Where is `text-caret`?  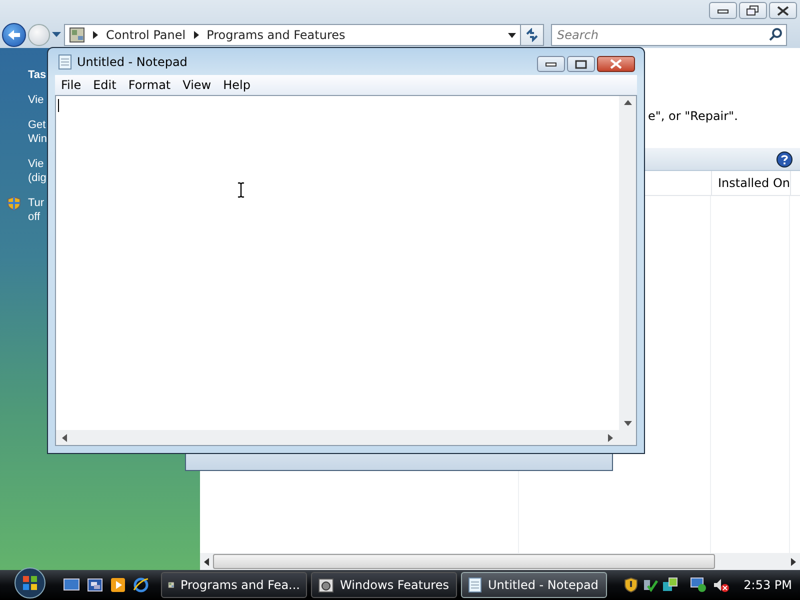
text-caret is located at coordinates (58, 105).